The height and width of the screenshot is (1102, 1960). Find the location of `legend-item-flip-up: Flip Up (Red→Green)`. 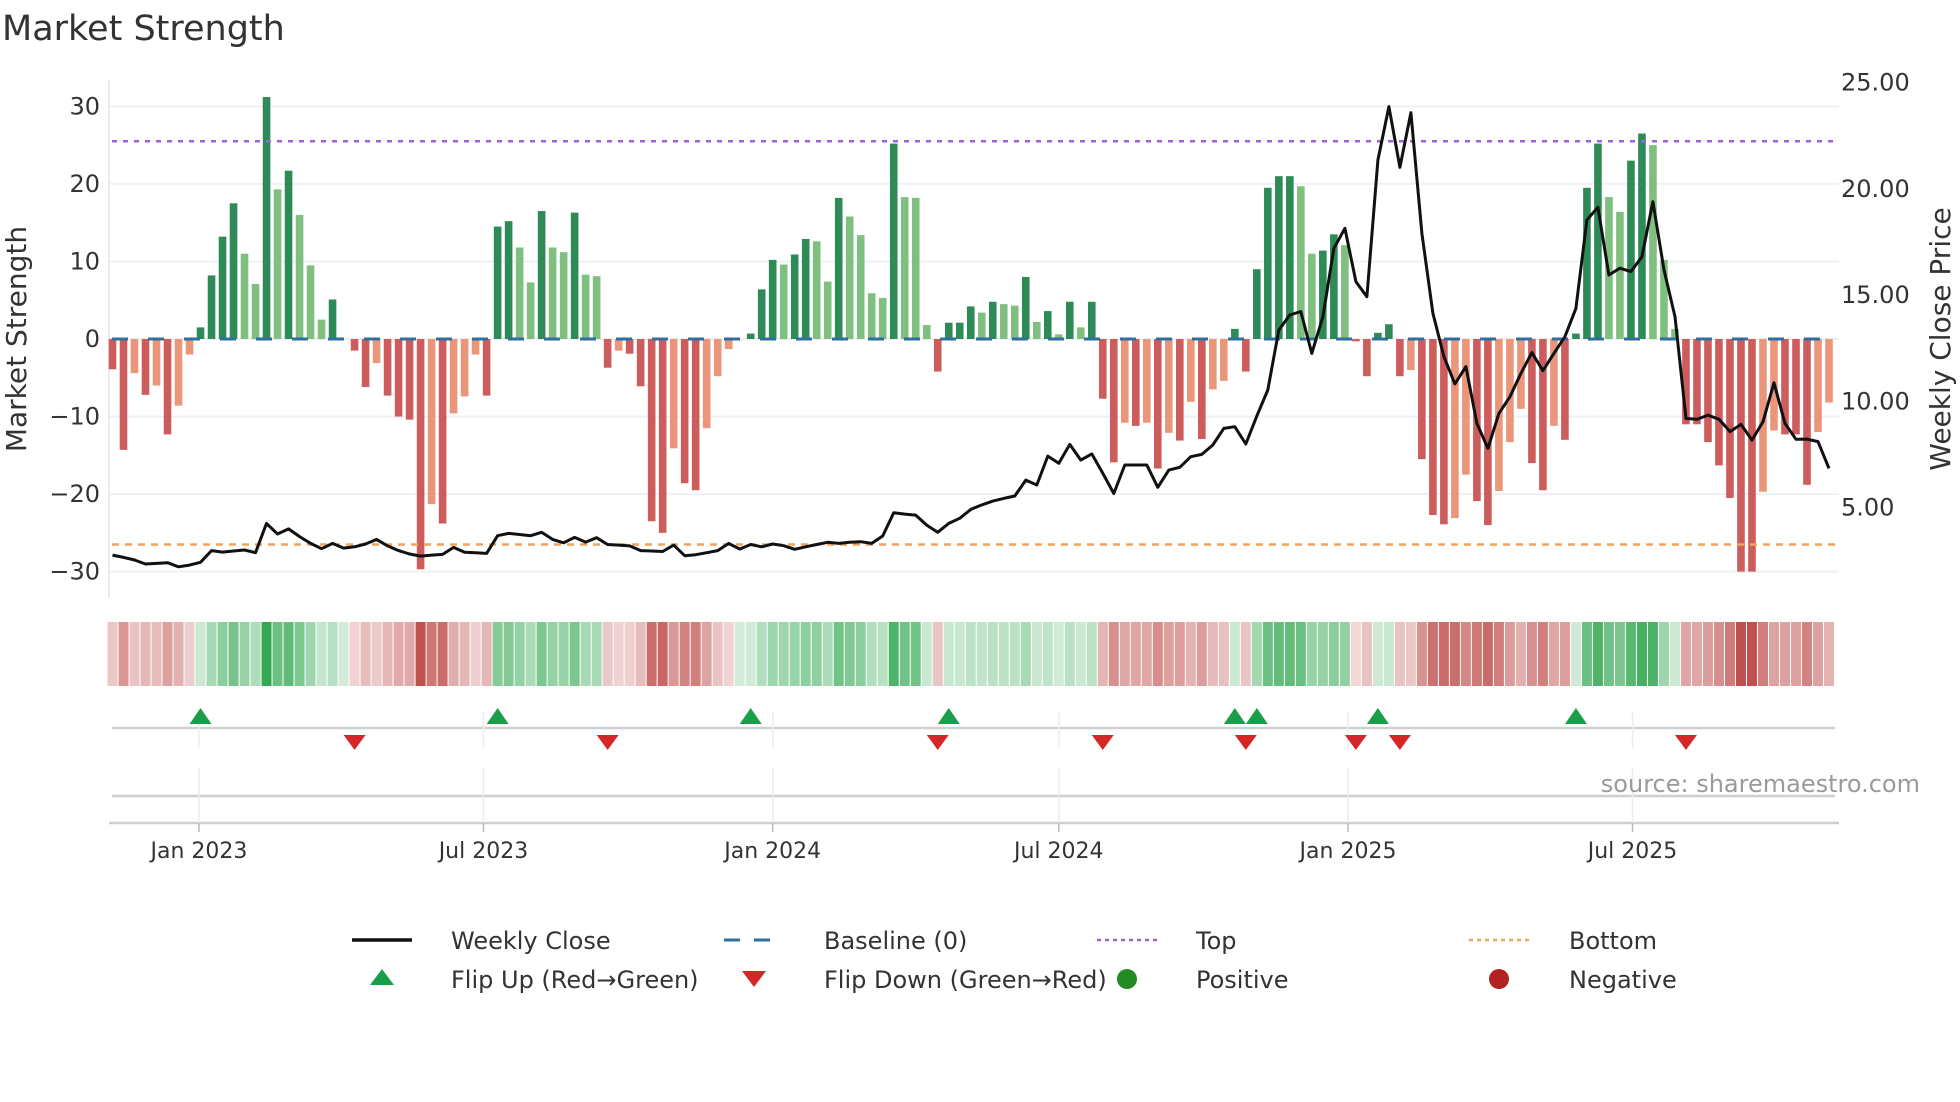

legend-item-flip-up: Flip Up (Red→Green) is located at coordinates (534, 980).